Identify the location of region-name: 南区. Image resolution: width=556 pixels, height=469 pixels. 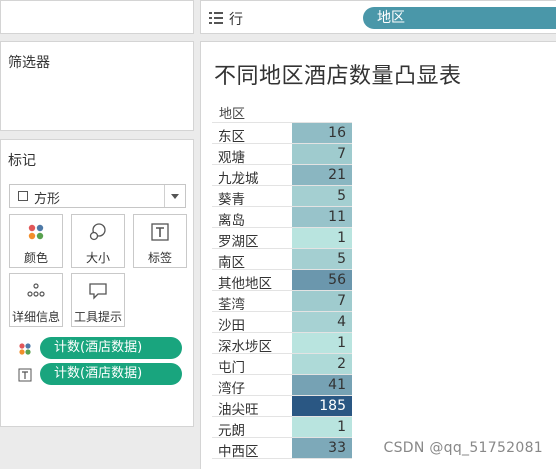
(231, 263).